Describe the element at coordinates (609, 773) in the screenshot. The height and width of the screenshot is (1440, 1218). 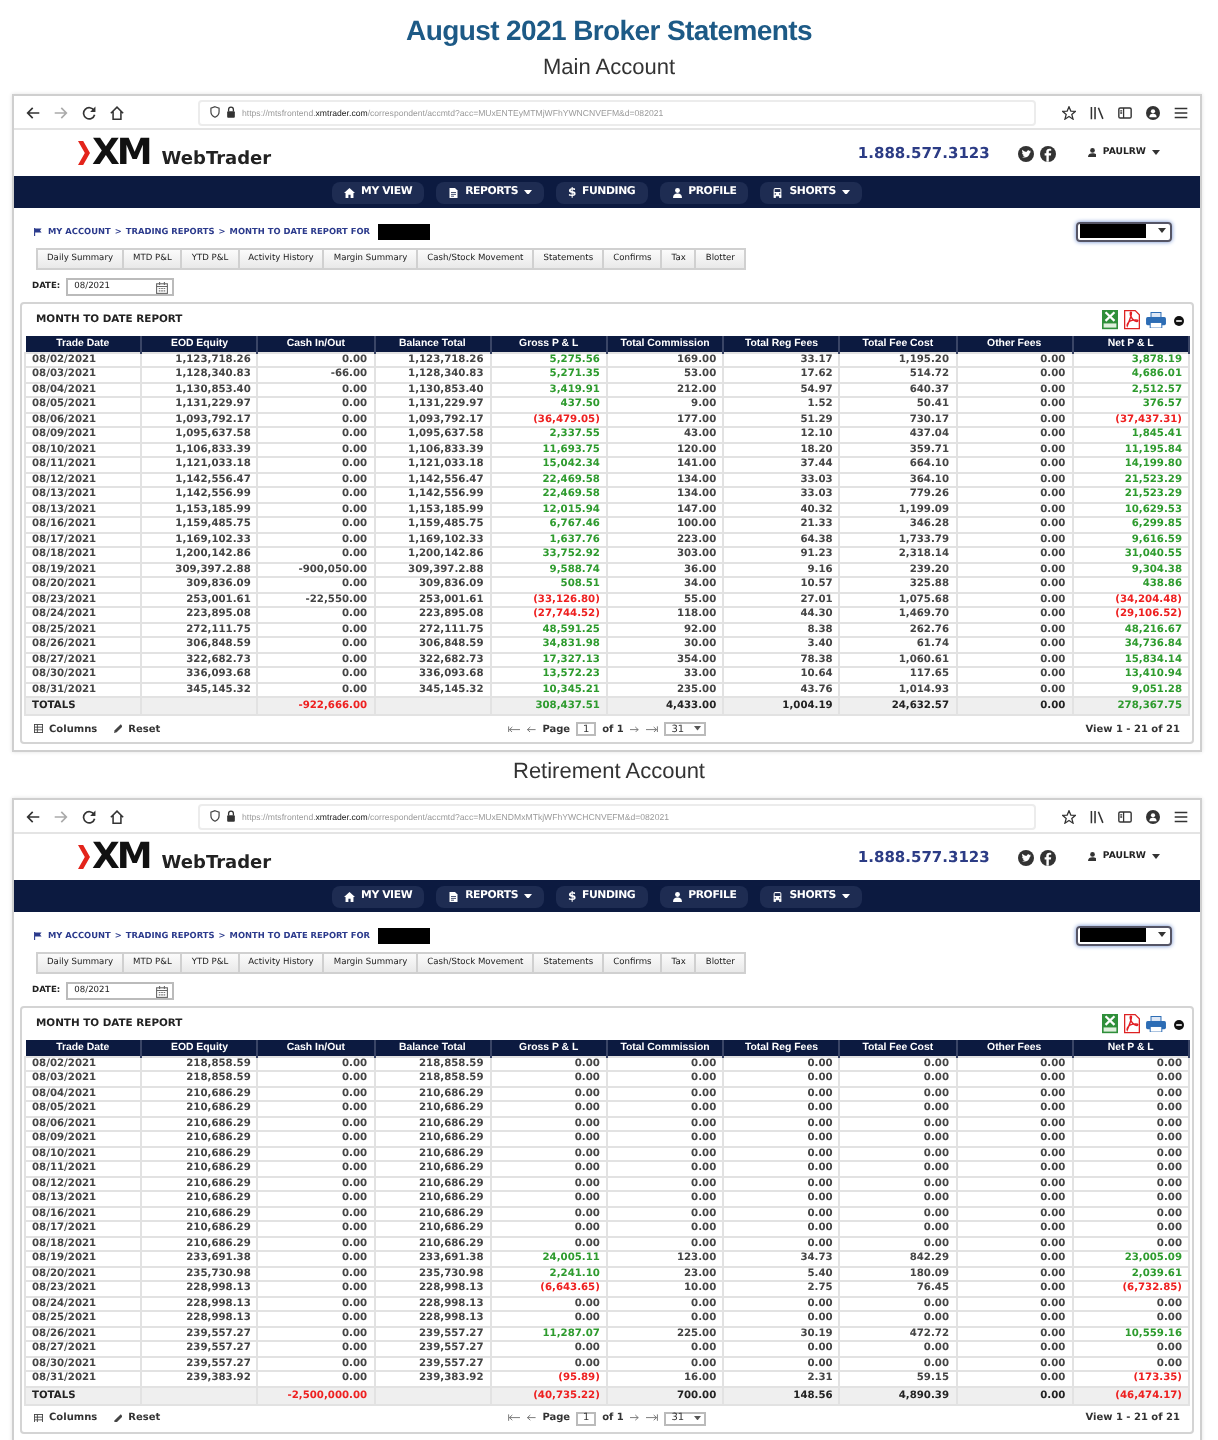
I see `account-heading: Retirement Account` at that location.